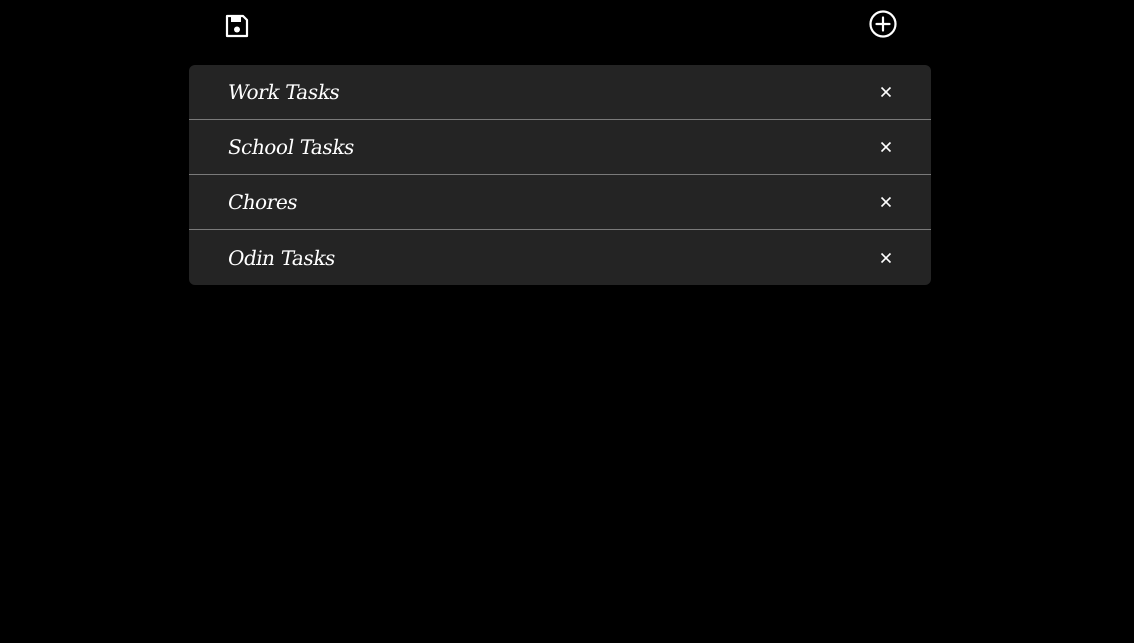 The image size is (1134, 643). Describe the element at coordinates (560, 202) in the screenshot. I see `list-item-chores: Chores` at that location.